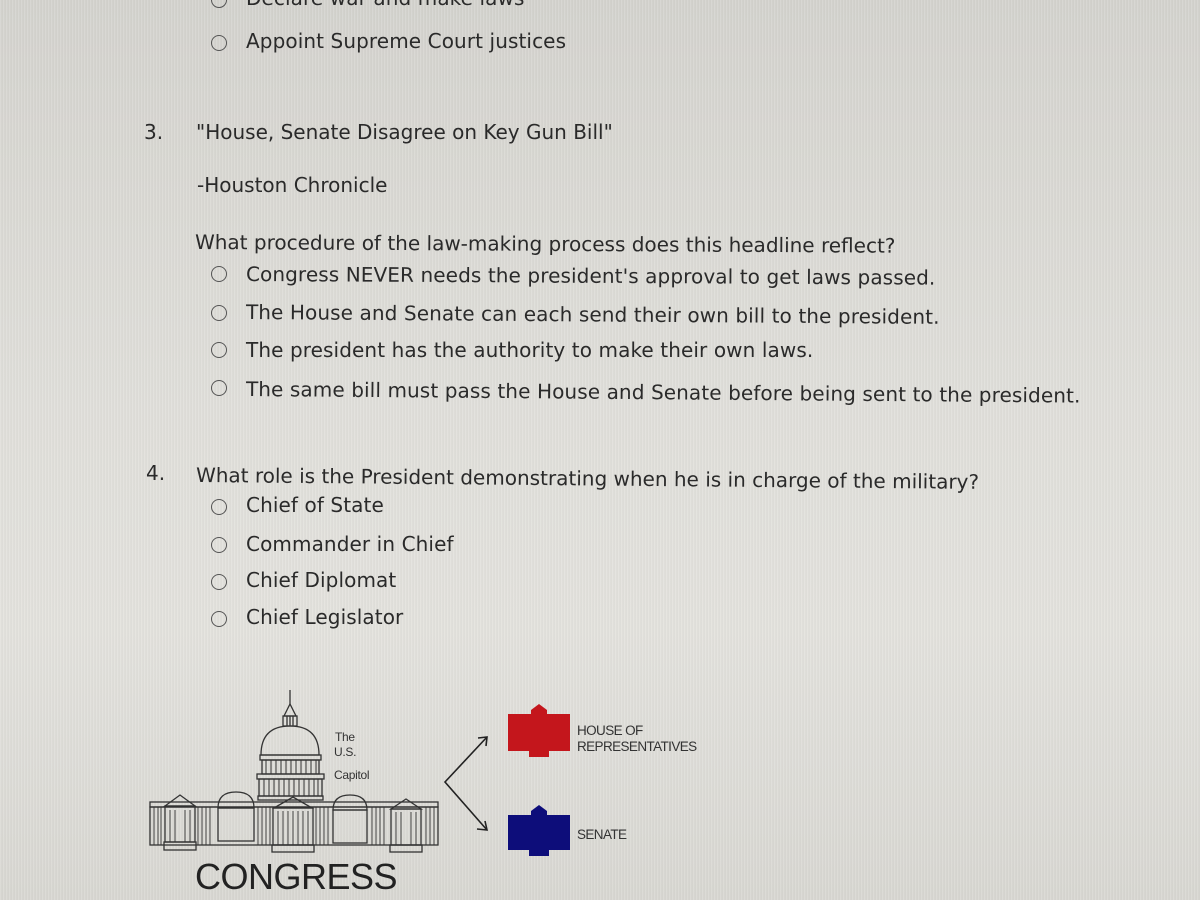 The width and height of the screenshot is (1200, 900). What do you see at coordinates (637, 746) in the screenshot?
I see `house-label-line-2: REPRESENTATIVES` at bounding box center [637, 746].